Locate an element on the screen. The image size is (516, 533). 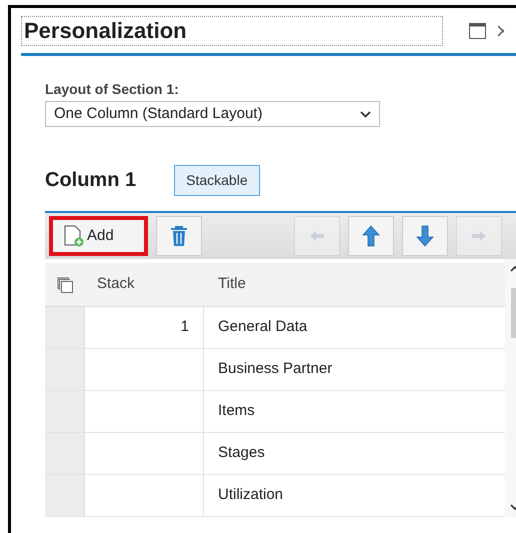
left-arrow-icon is located at coordinates (317, 236).